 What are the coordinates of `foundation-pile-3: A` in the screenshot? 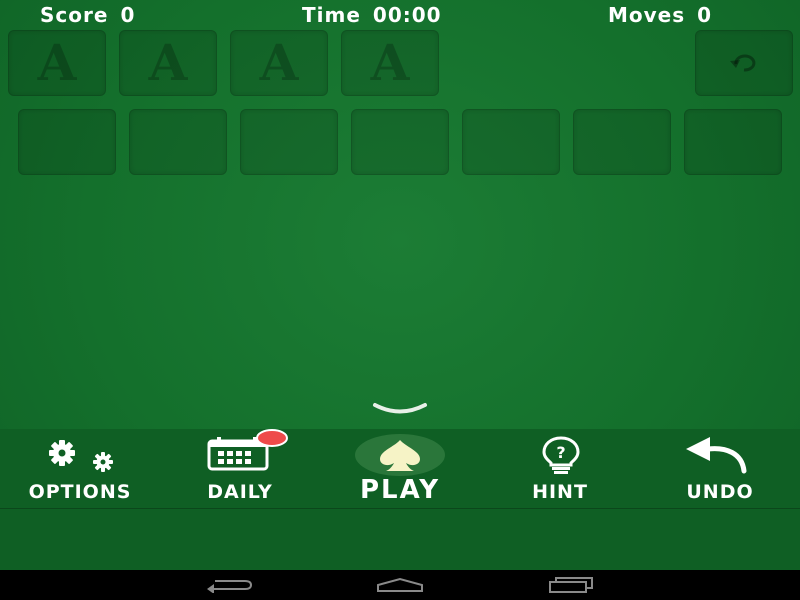 It's located at (279, 63).